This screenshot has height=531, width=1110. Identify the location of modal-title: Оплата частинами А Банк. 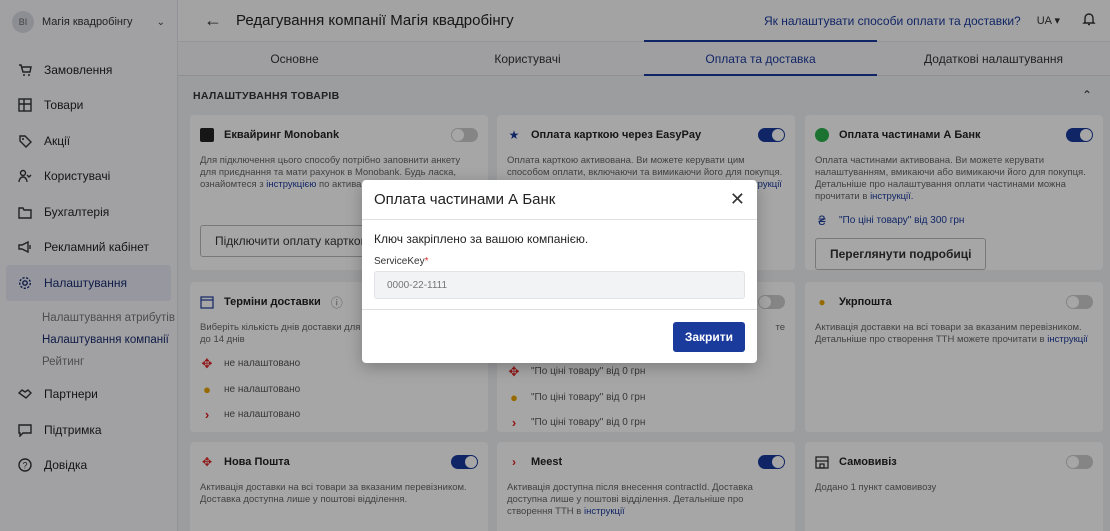
(465, 199).